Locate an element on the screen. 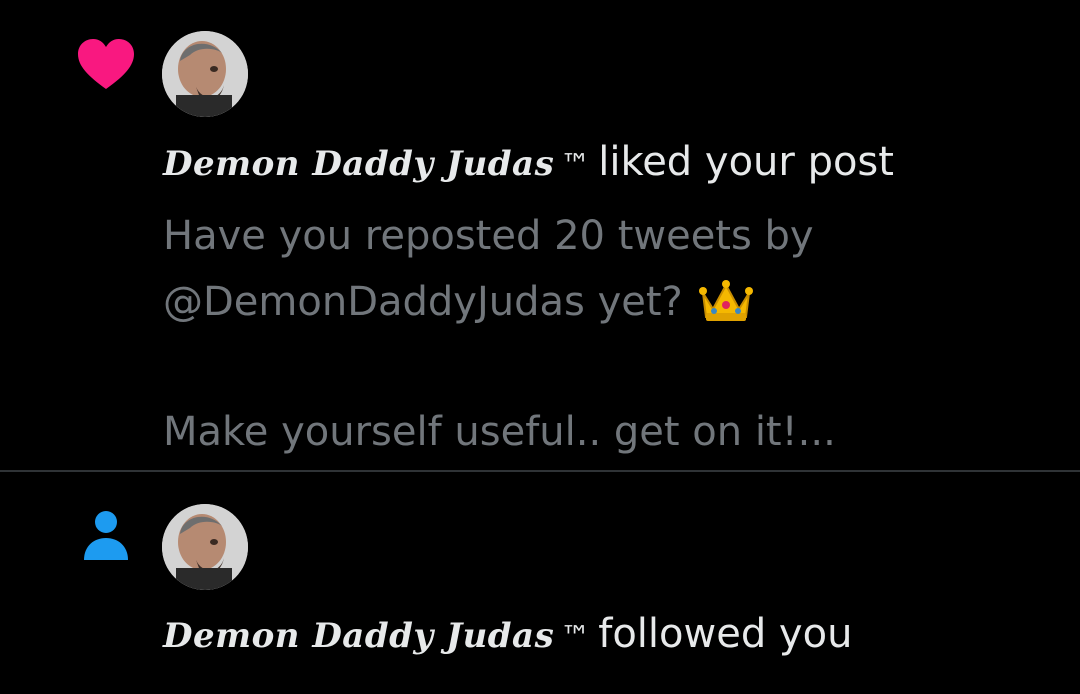  post-preview-line: @DemonDaddyJudas yet? is located at coordinates (423, 302).